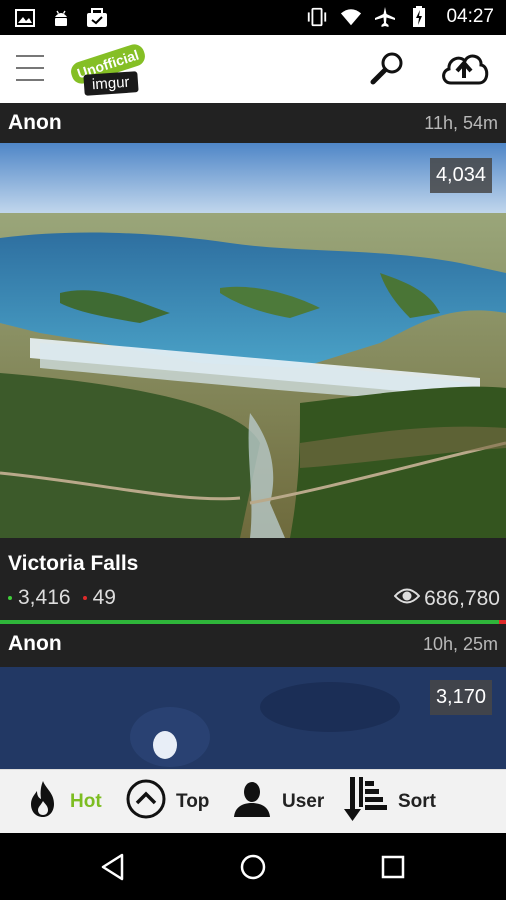 The image size is (506, 900). Describe the element at coordinates (253, 718) in the screenshot. I see `post-image: 3,170` at that location.